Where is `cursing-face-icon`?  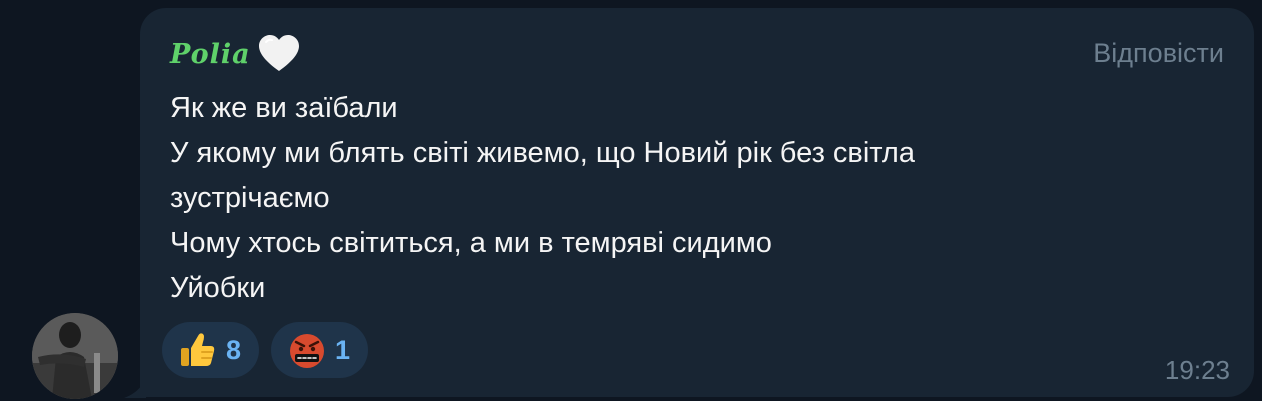
cursing-face-icon is located at coordinates (307, 351).